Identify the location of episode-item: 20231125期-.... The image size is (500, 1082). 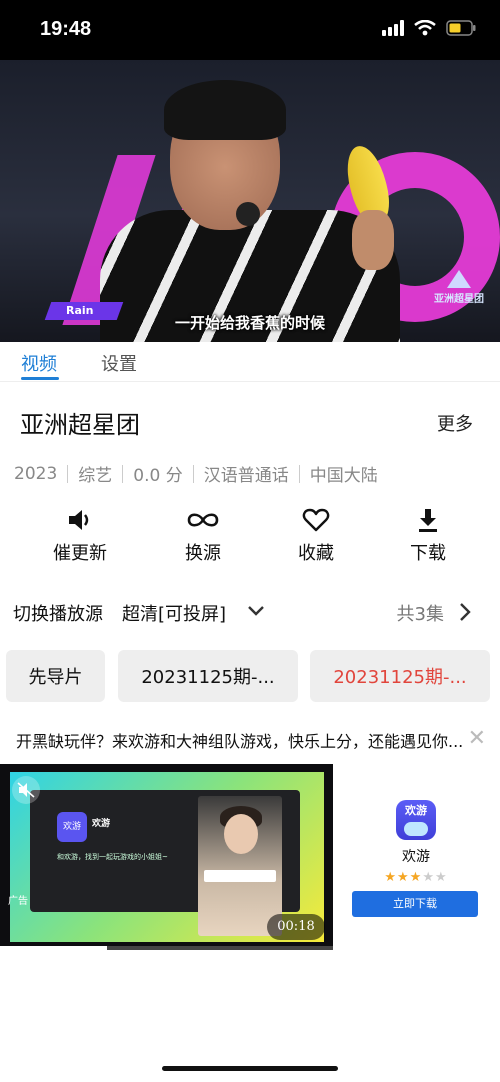
(208, 676).